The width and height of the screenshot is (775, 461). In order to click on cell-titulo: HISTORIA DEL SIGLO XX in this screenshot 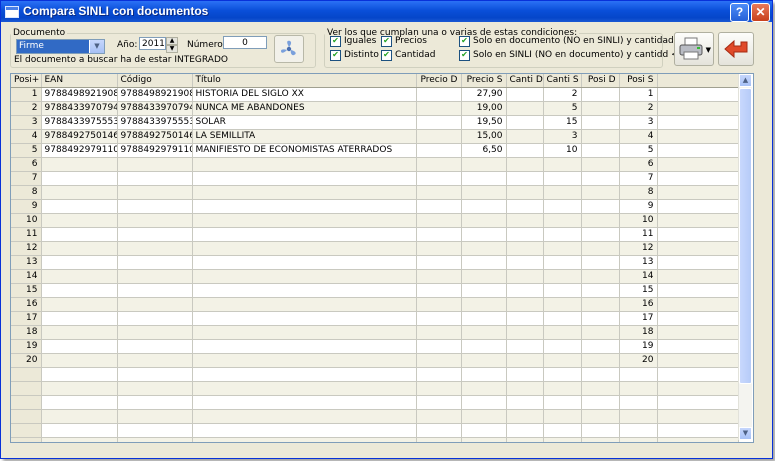, I will do `click(304, 94)`.